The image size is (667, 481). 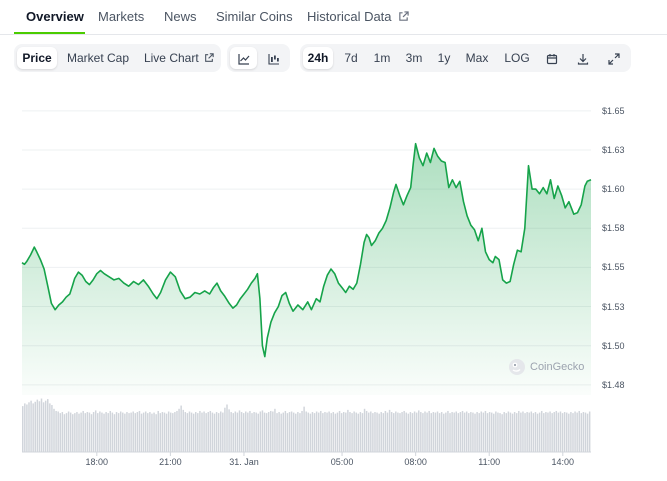 What do you see at coordinates (489, 462) in the screenshot?
I see `x-tick-label: 11:00` at bounding box center [489, 462].